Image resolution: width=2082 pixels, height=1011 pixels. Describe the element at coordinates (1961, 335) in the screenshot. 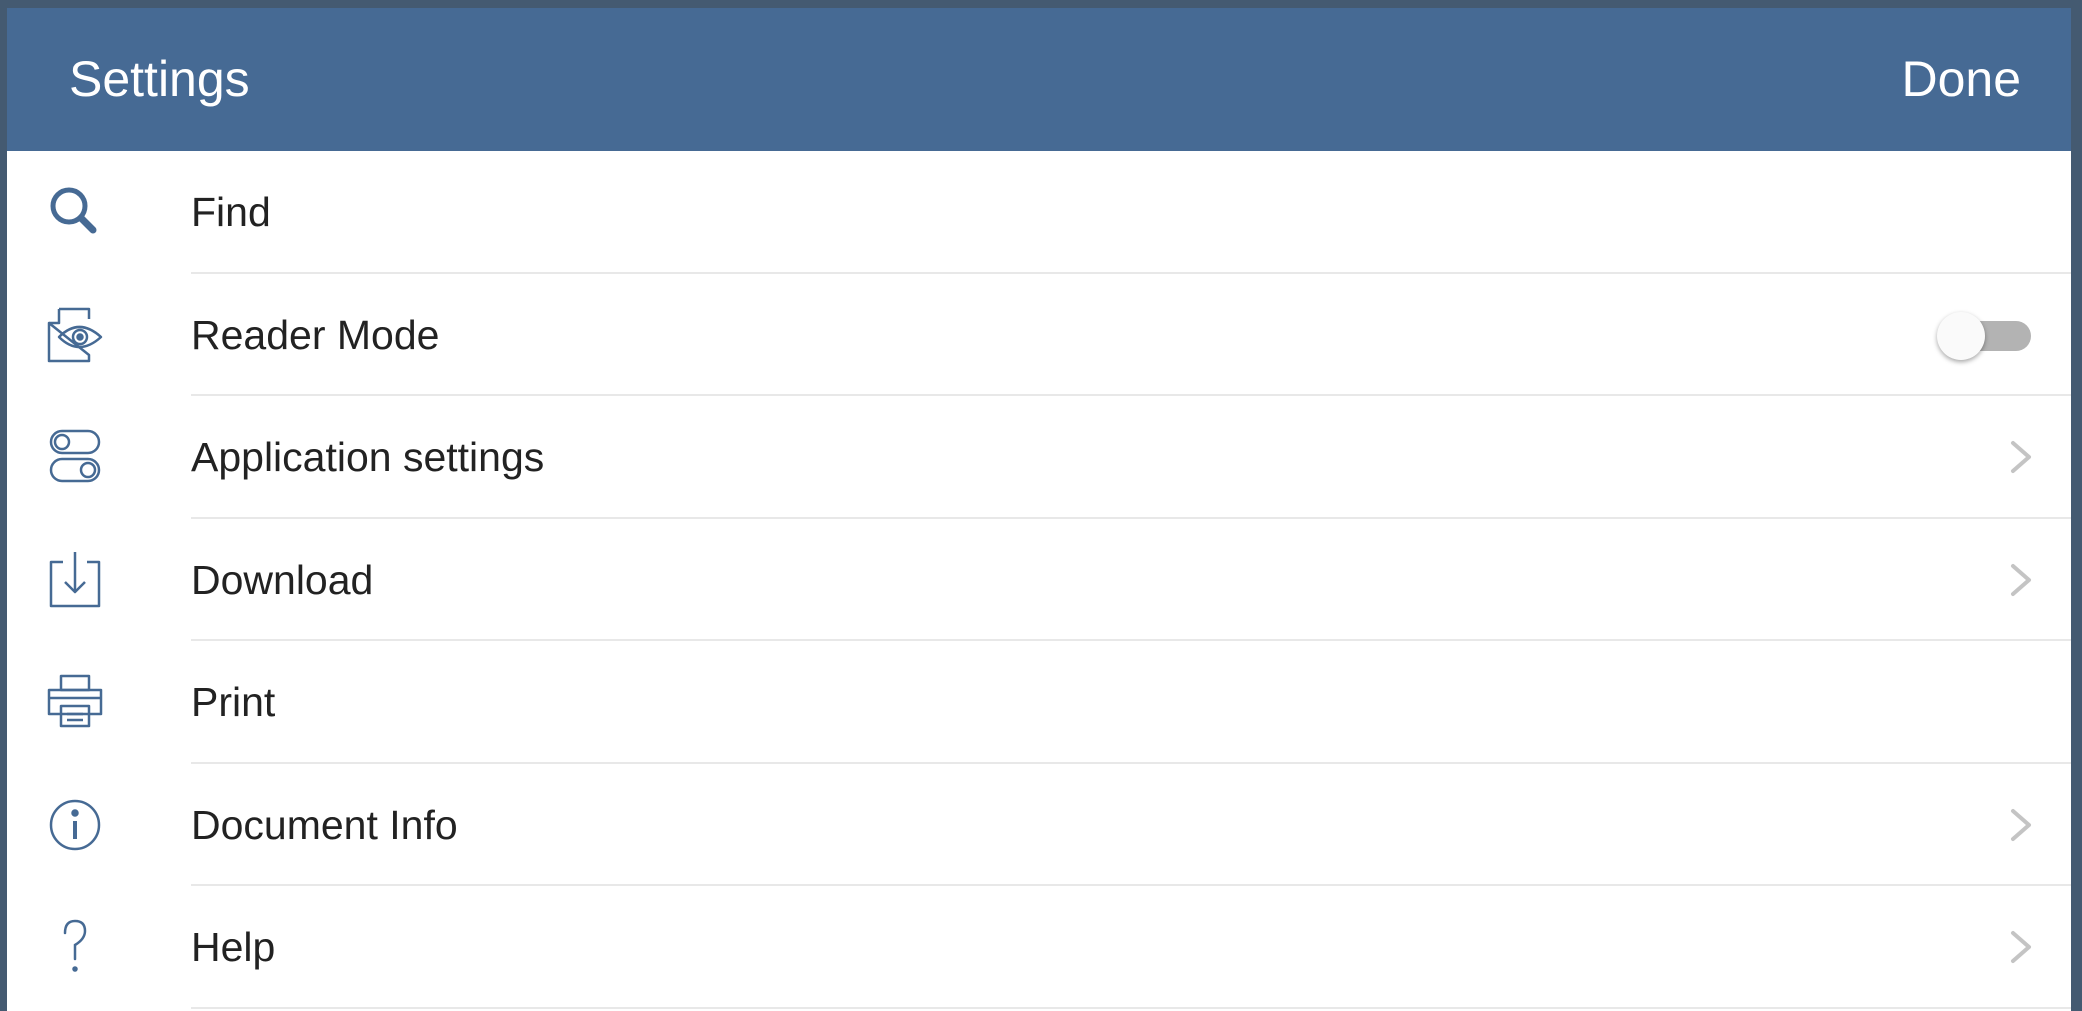

I see `toggle-knob` at that location.